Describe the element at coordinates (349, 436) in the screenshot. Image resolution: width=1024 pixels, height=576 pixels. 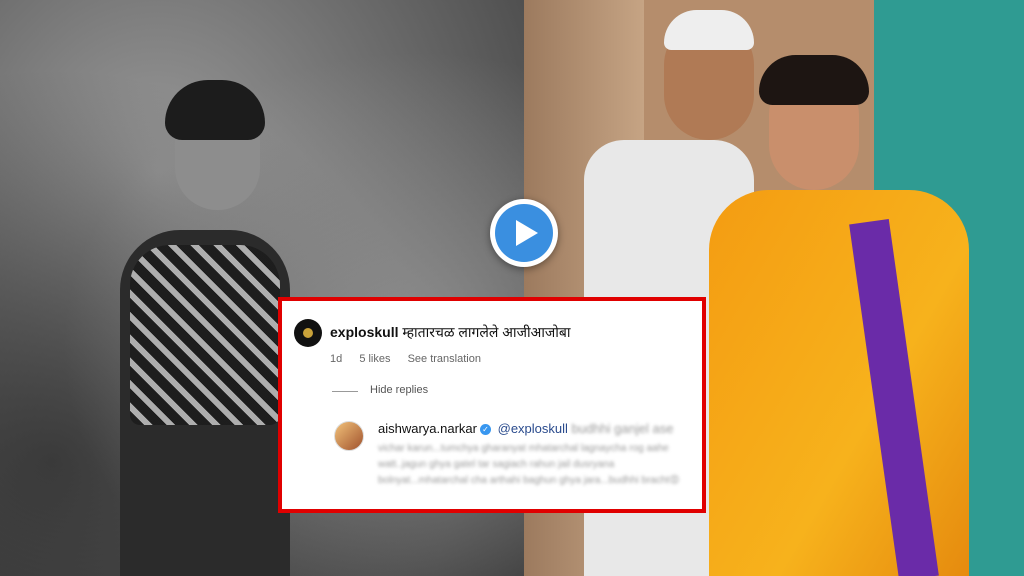
I see `aishwarya-avatar` at that location.